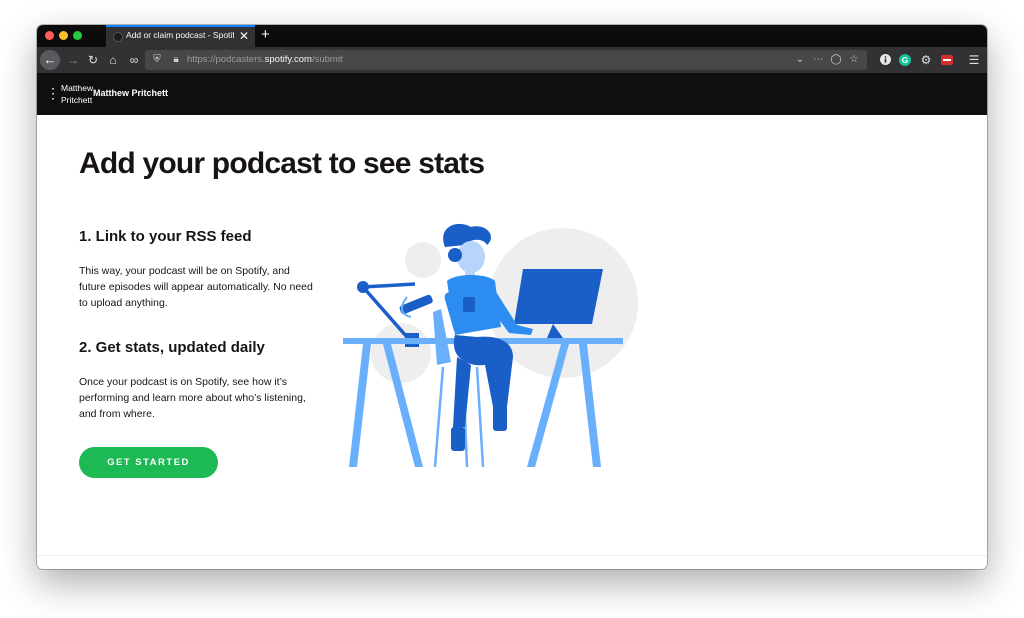 This screenshot has height=618, width=1024. Describe the element at coordinates (113, 60) in the screenshot. I see `home-icon: ⌂` at that location.